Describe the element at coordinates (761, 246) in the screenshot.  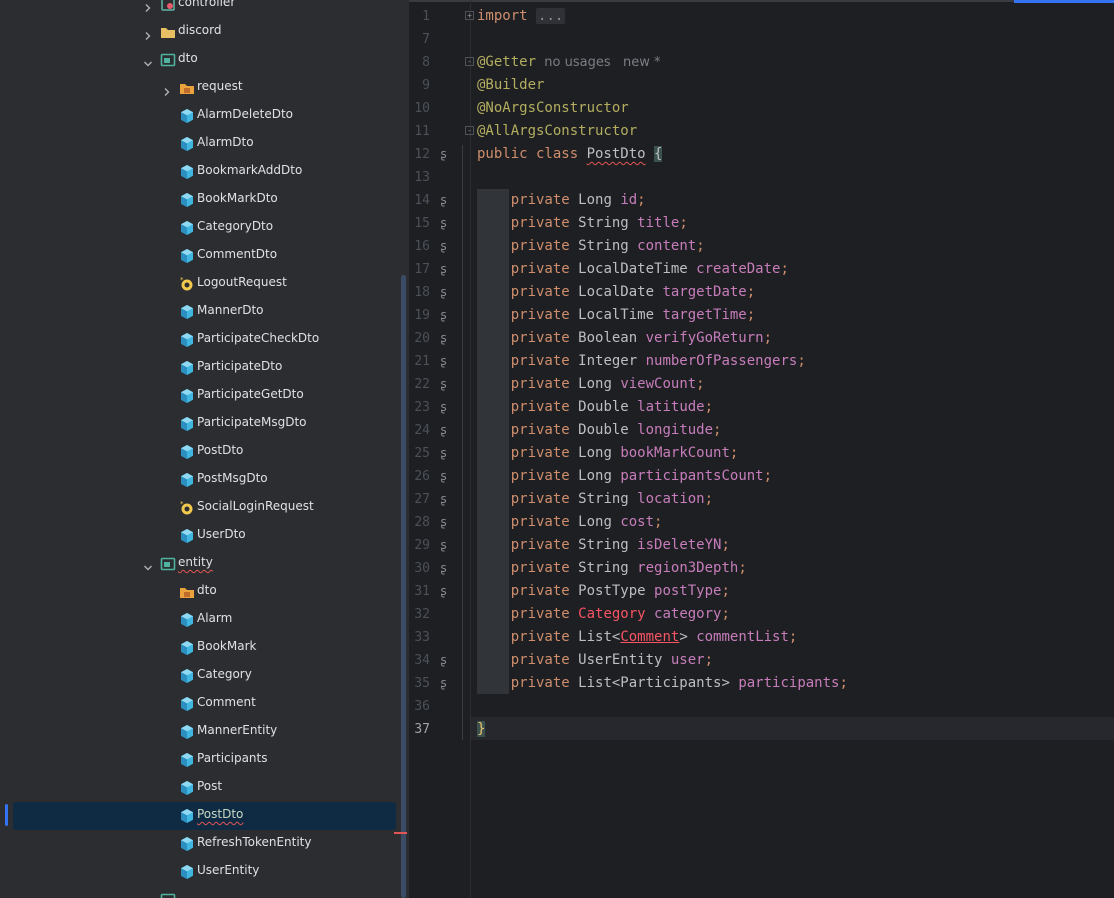
I see `code-line: 16 ʂ private String content;` at that location.